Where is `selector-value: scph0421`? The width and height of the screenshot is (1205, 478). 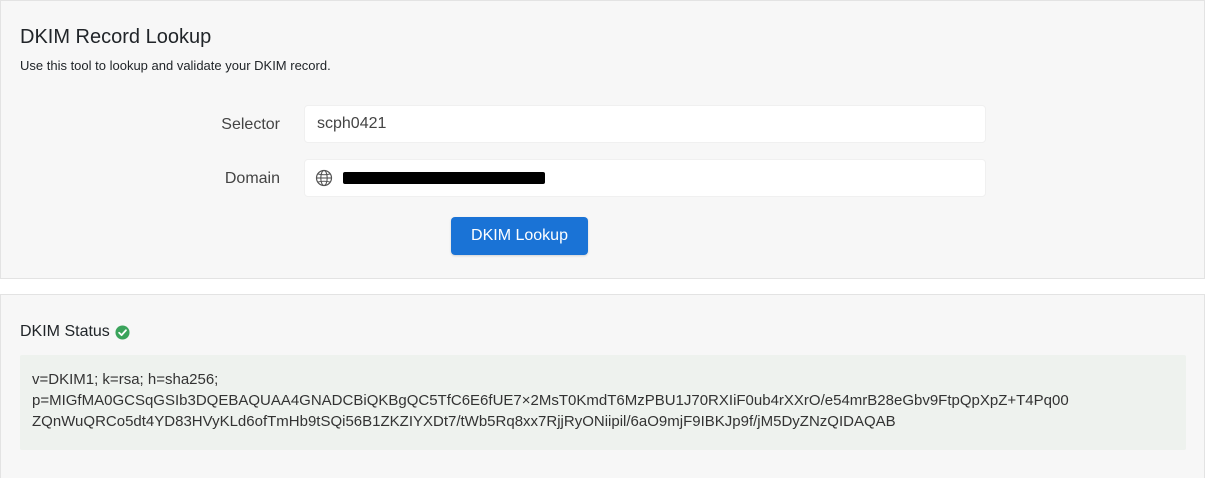 selector-value: scph0421 is located at coordinates (352, 123).